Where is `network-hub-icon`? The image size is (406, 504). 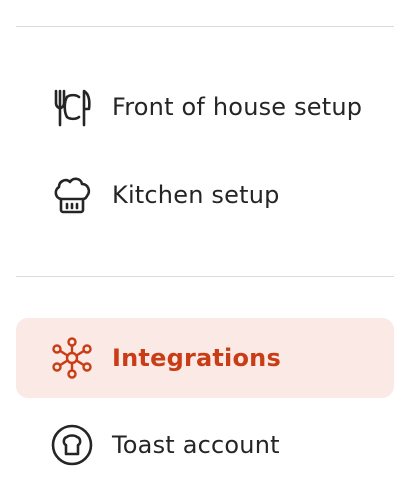
network-hub-icon is located at coordinates (72, 358).